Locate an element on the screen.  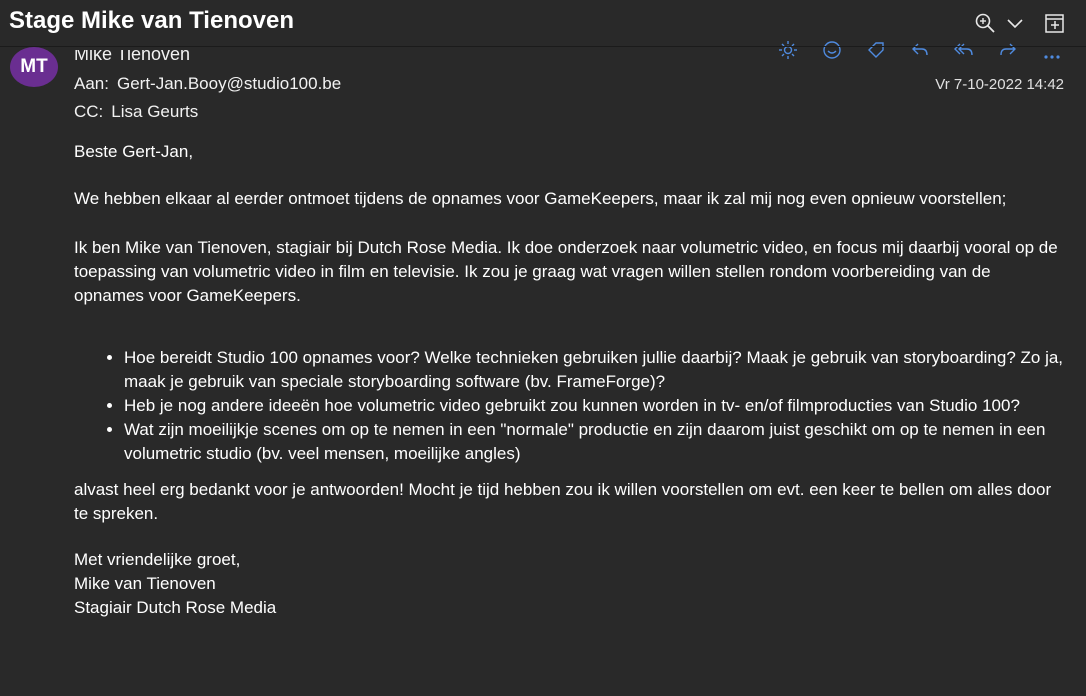
avatar: MT is located at coordinates (34, 67).